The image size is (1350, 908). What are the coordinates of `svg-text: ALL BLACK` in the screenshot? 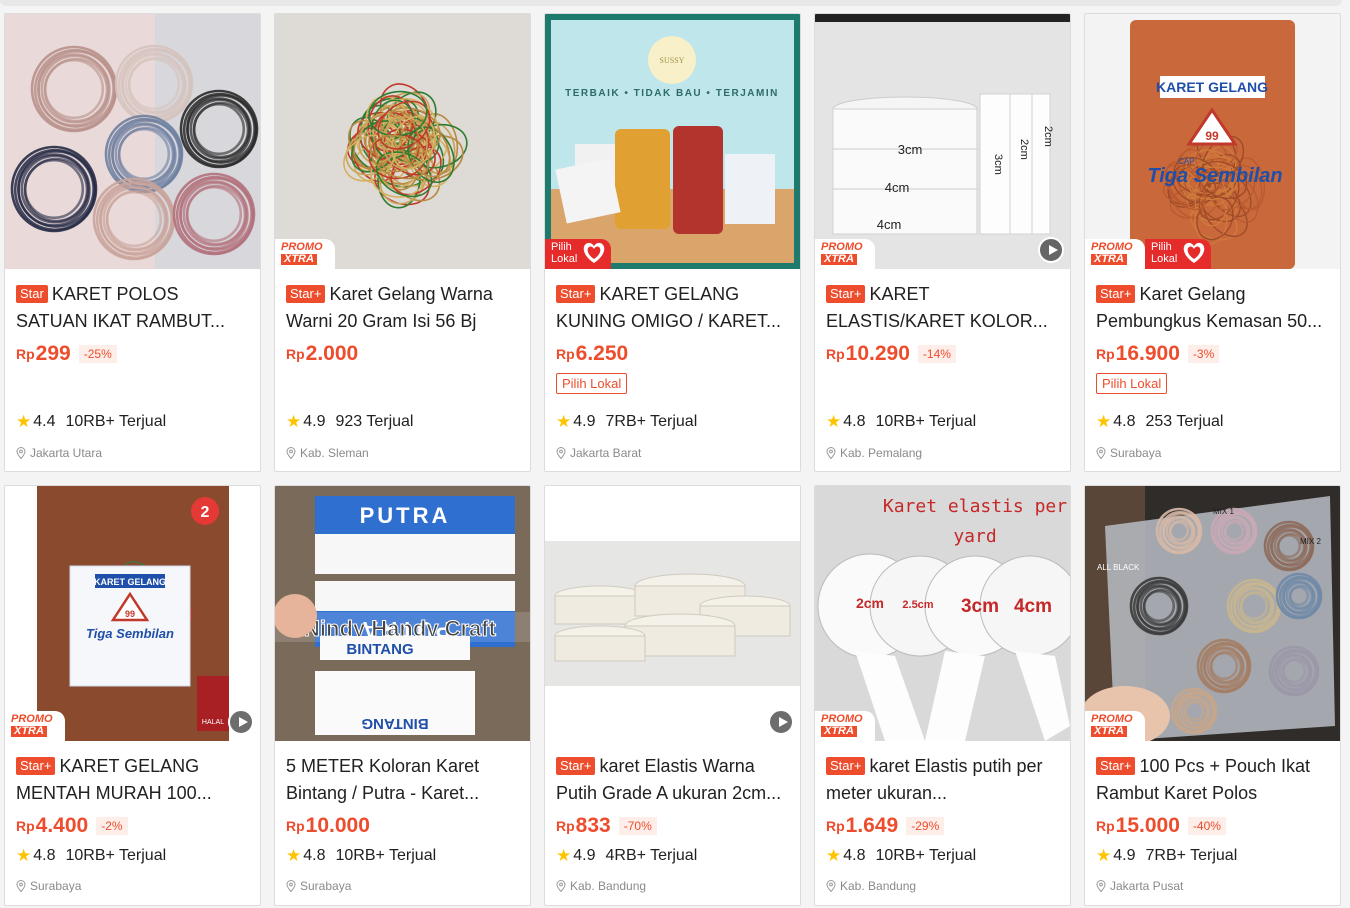 It's located at (1118, 567).